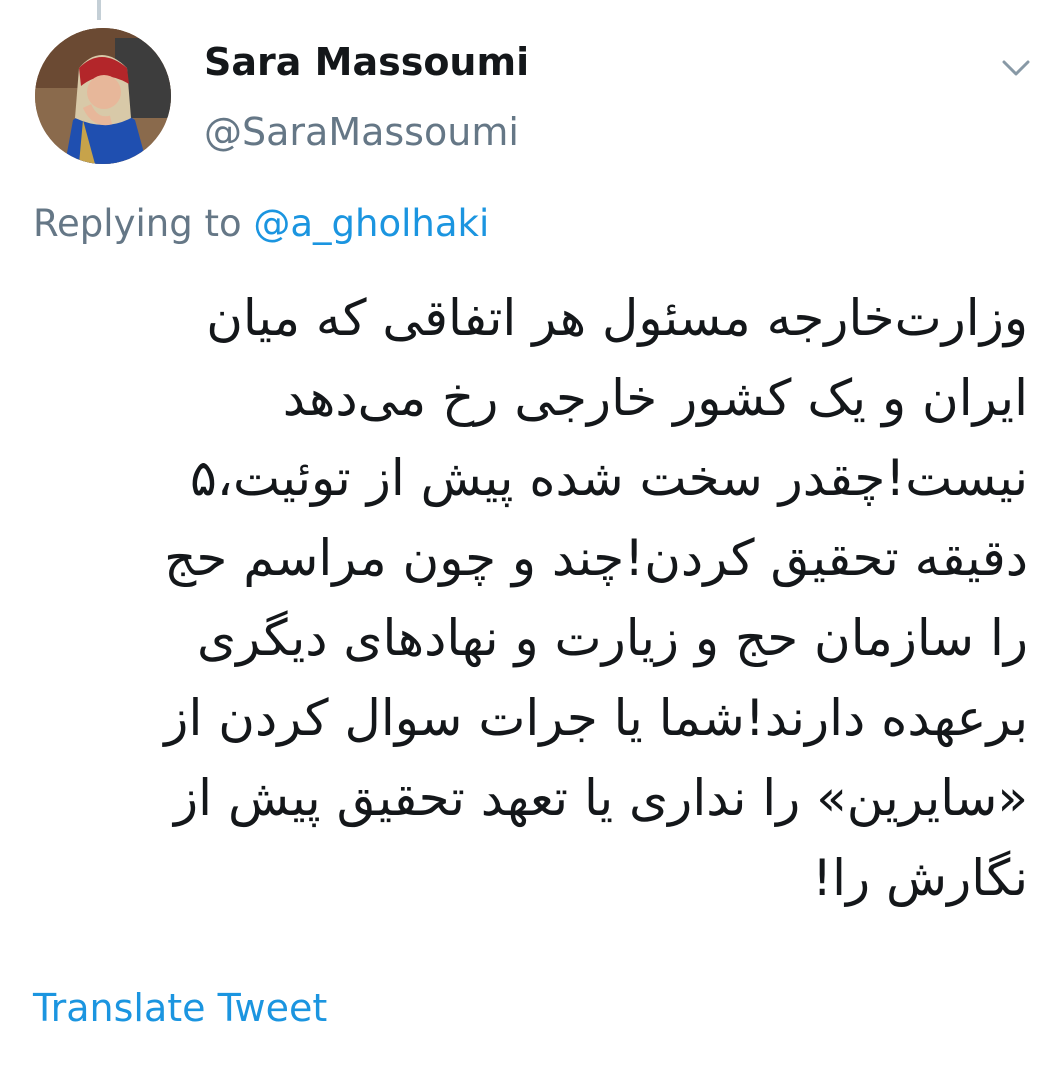  I want to click on avatar-photo-icon, so click(103, 96).